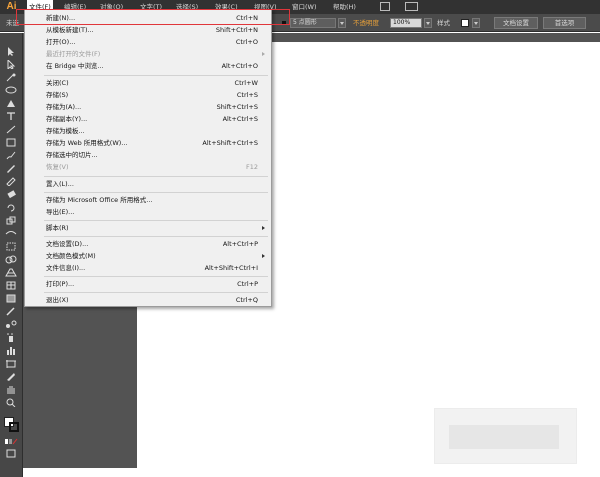 The image size is (600, 477). Describe the element at coordinates (148, 284) in the screenshot. I see `menu-item-print: 打印(P)... Ctrl+P` at that location.